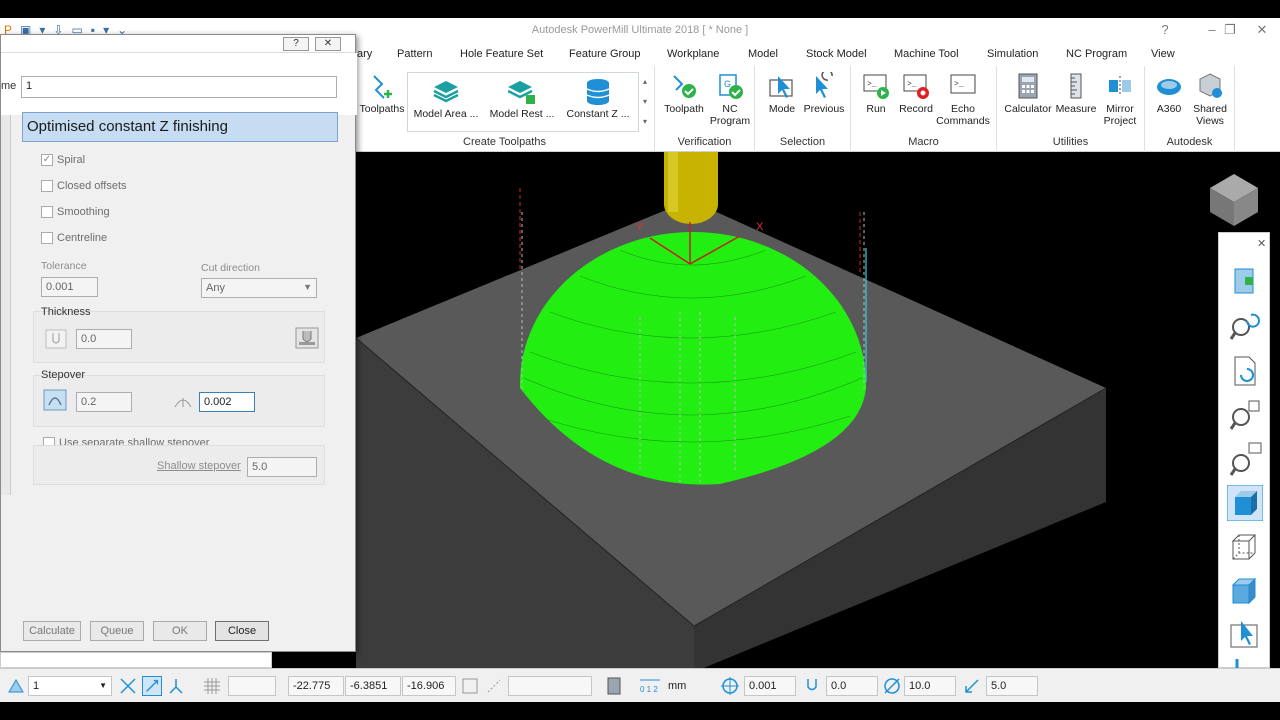 The image size is (1280, 720). Describe the element at coordinates (328, 44) in the screenshot. I see `dialog-close-icon: ✕` at that location.